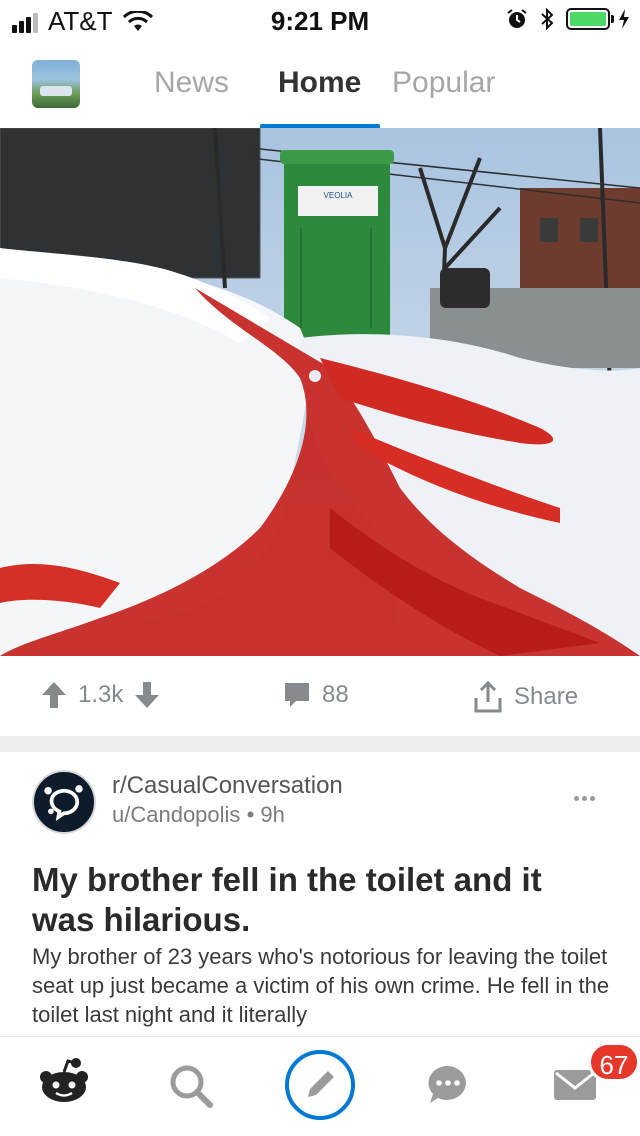 This screenshot has height=1136, width=640. I want to click on comment-bubble-icon, so click(297, 695).